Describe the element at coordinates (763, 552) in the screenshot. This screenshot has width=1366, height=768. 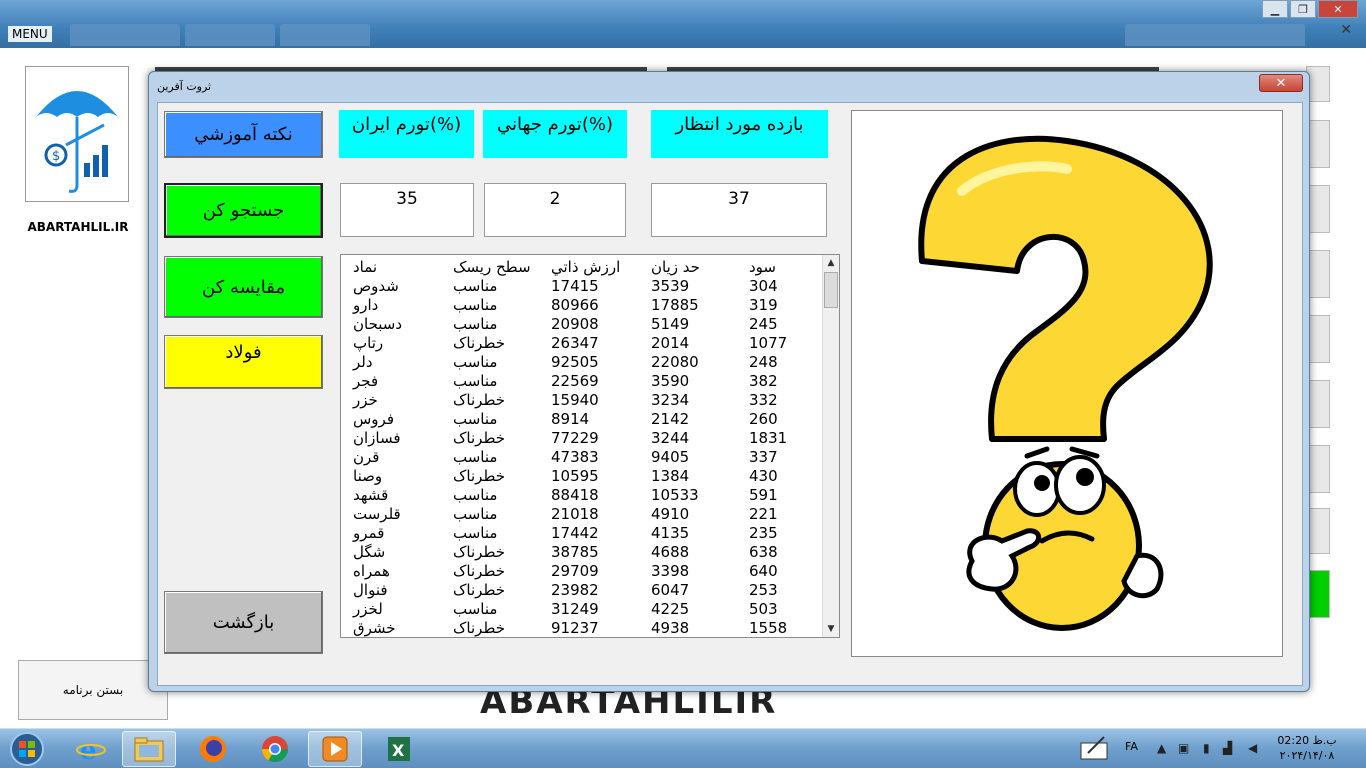
I see `cell-profit: 638` at that location.